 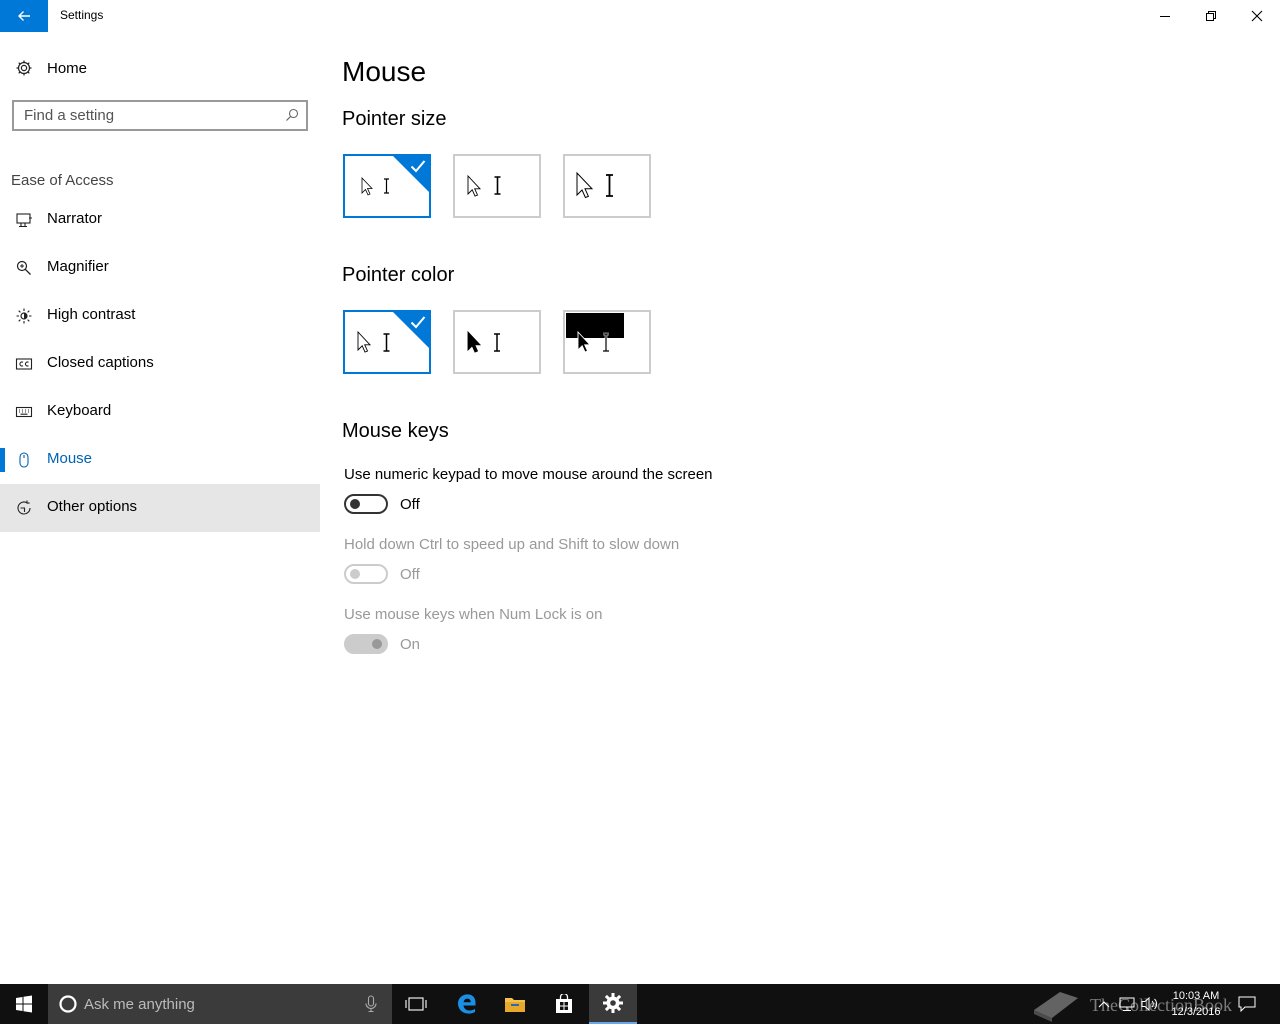 What do you see at coordinates (384, 71) in the screenshot?
I see `page-title: Mouse` at bounding box center [384, 71].